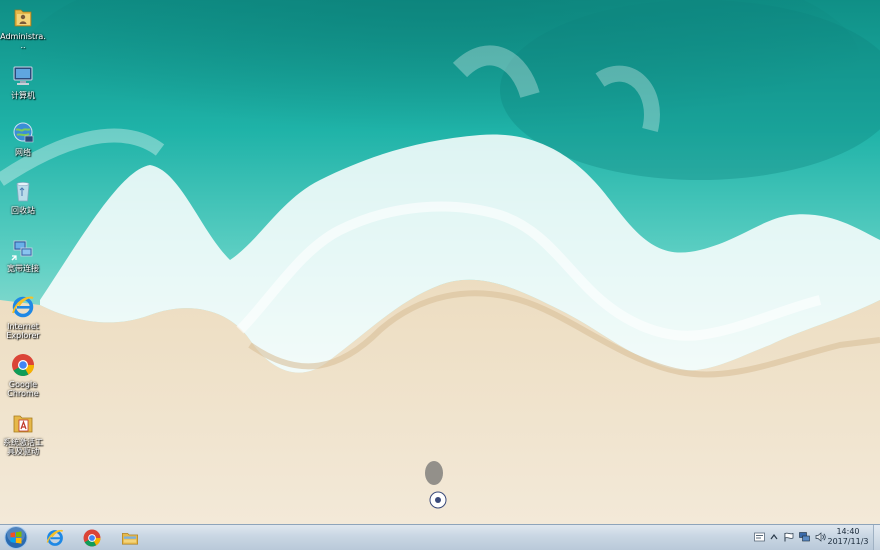 The width and height of the screenshot is (880, 555). I want to click on desktop-icon-label: 计算机, so click(23, 95).